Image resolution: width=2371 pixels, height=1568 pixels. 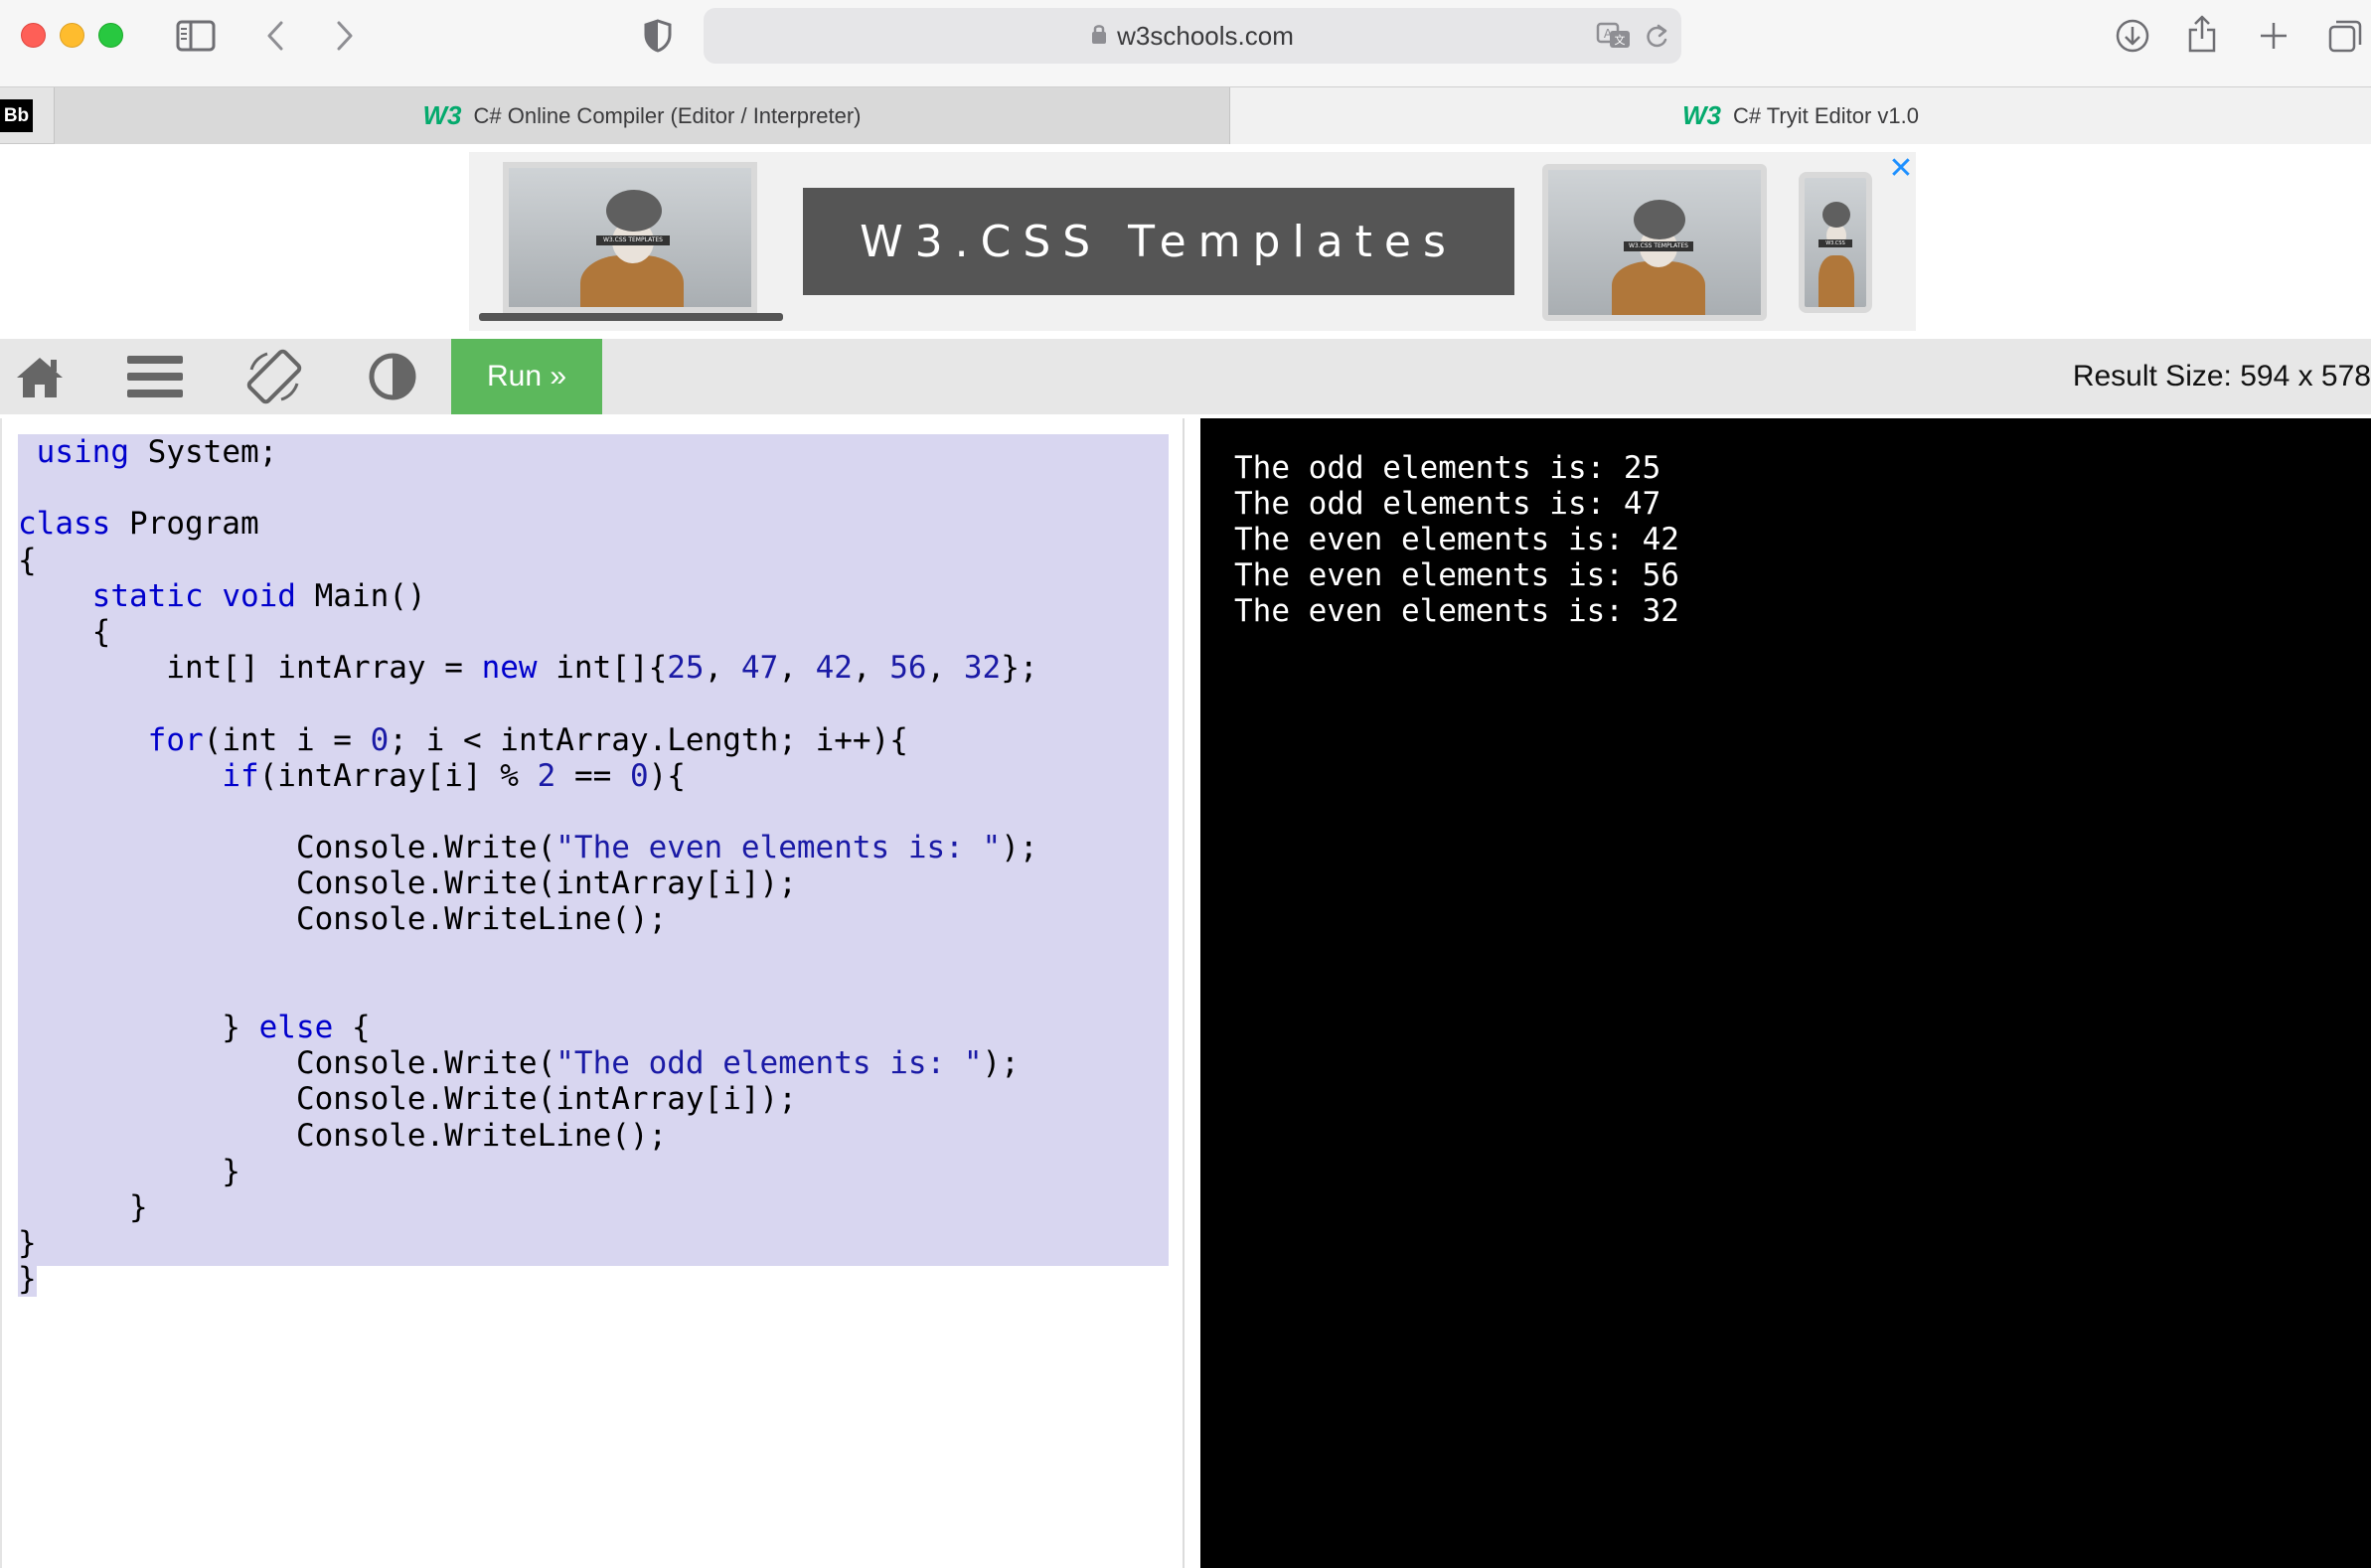 I want to click on tab-overview-icon, so click(x=2345, y=36).